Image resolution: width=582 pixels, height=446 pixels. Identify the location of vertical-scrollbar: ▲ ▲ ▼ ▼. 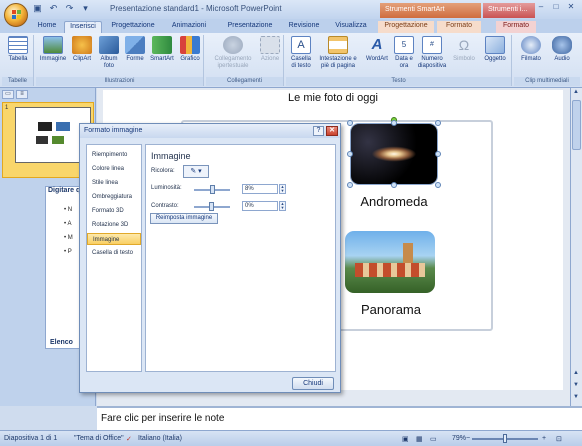
(576, 247).